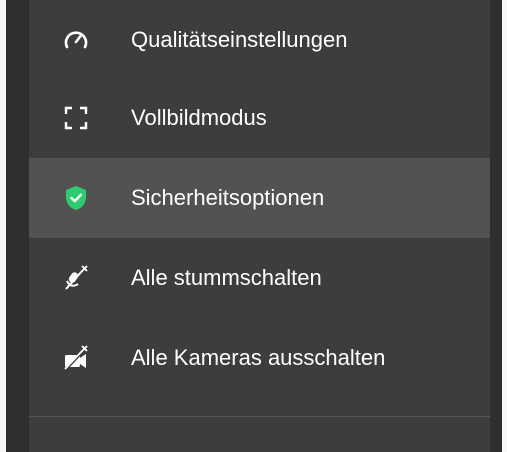  Describe the element at coordinates (76, 198) in the screenshot. I see `shield-check-icon` at that location.